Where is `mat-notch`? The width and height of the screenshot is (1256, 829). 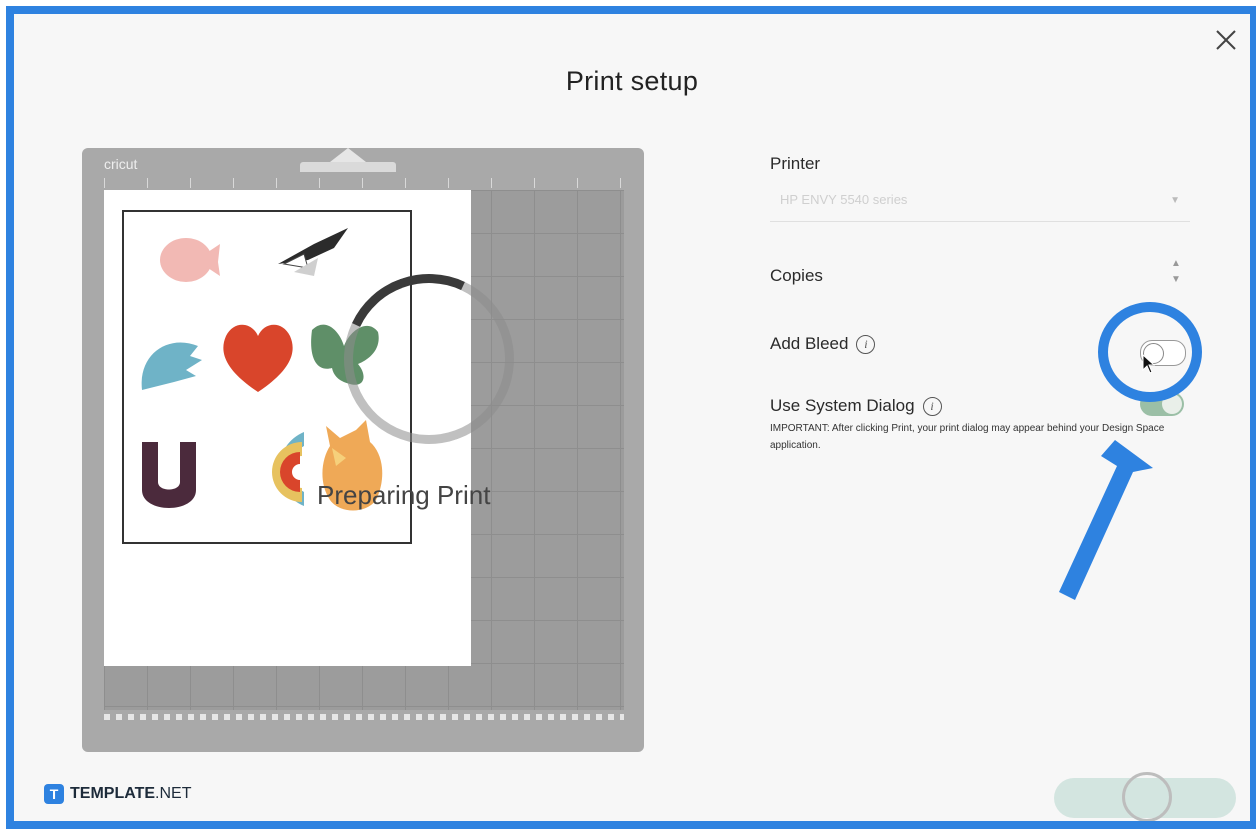
mat-notch is located at coordinates (348, 167).